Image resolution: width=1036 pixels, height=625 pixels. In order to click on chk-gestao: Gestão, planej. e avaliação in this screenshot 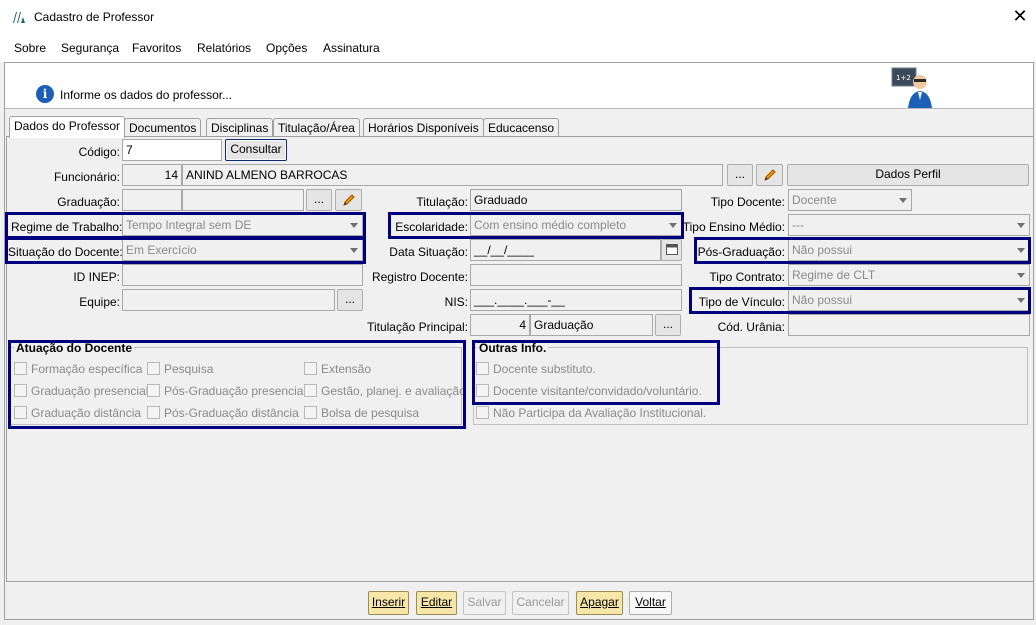, I will do `click(385, 391)`.